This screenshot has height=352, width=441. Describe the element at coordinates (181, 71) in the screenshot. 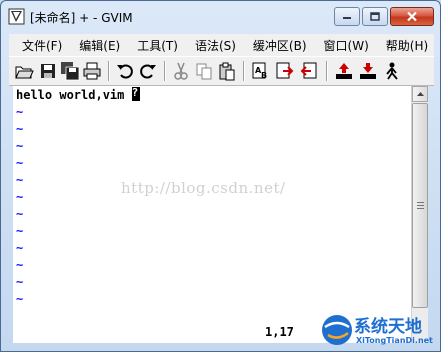

I see `cut-icon` at that location.